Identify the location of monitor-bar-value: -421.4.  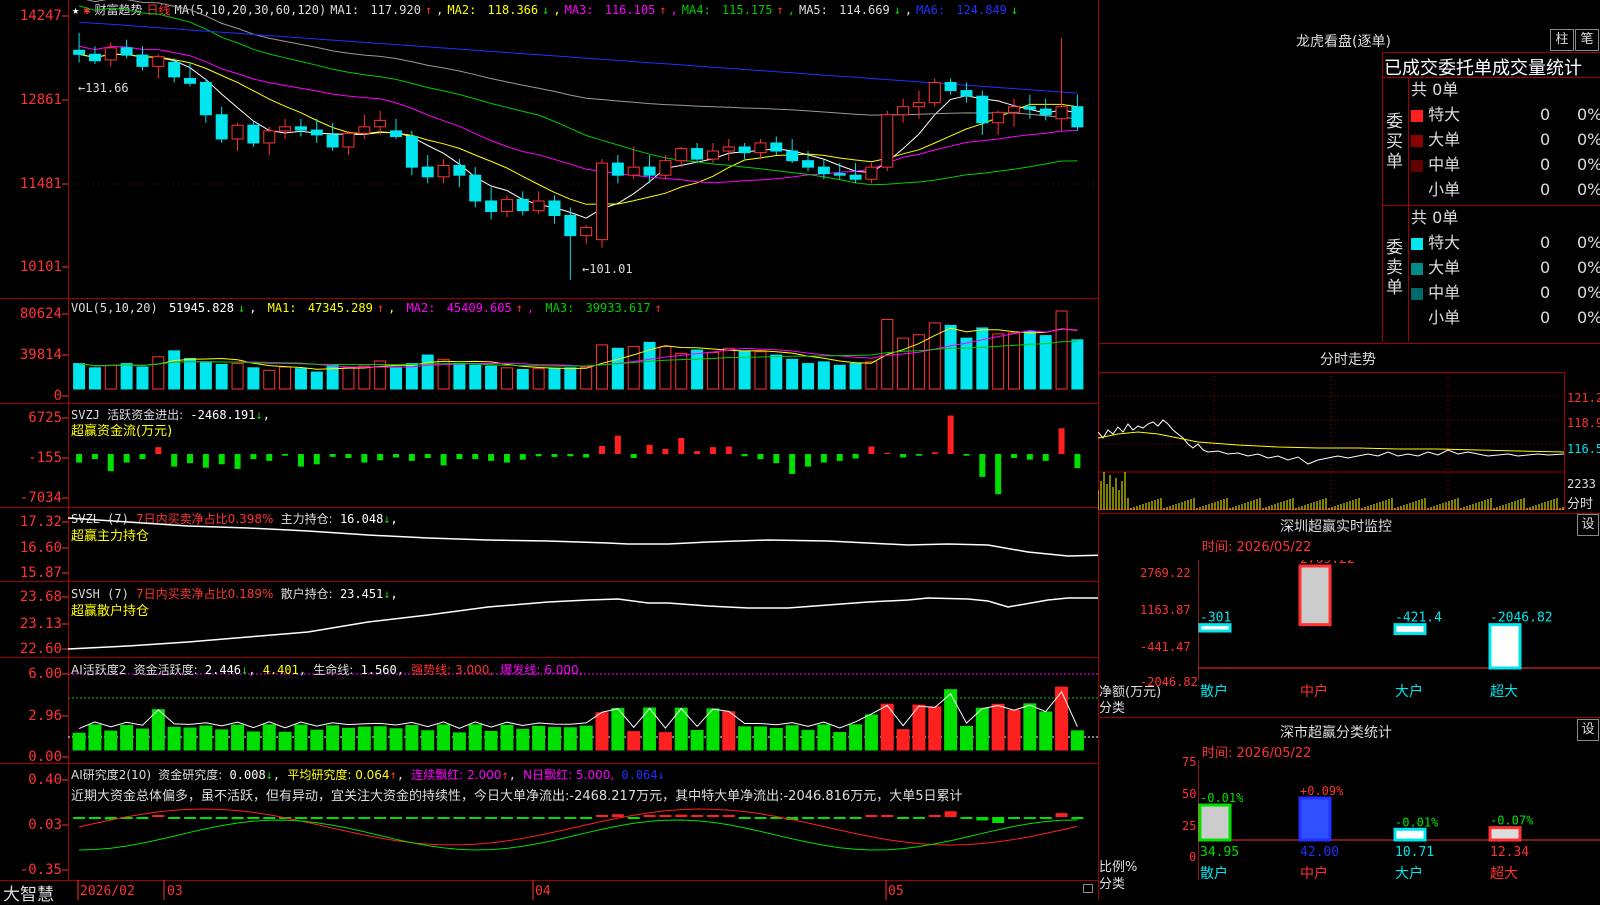
(1418, 618).